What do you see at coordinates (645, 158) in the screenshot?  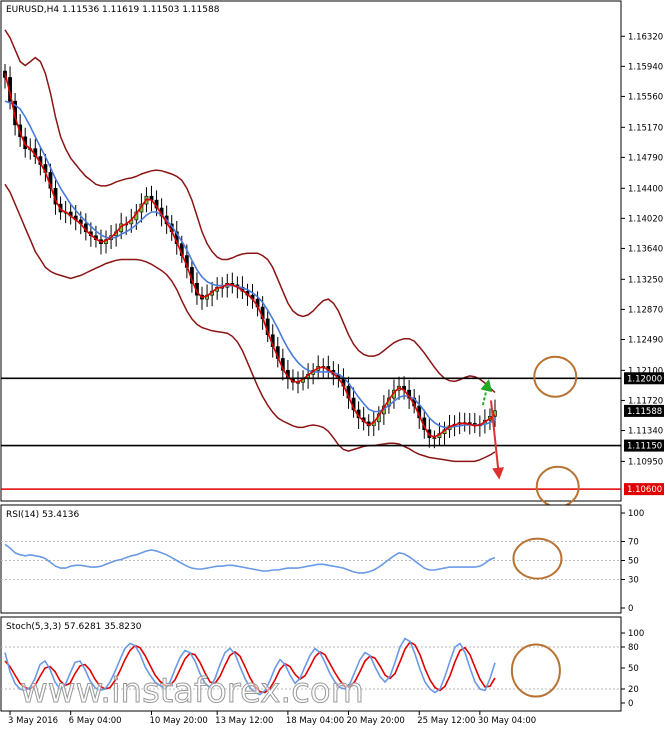 I see `price-tick-label: 1.14790` at bounding box center [645, 158].